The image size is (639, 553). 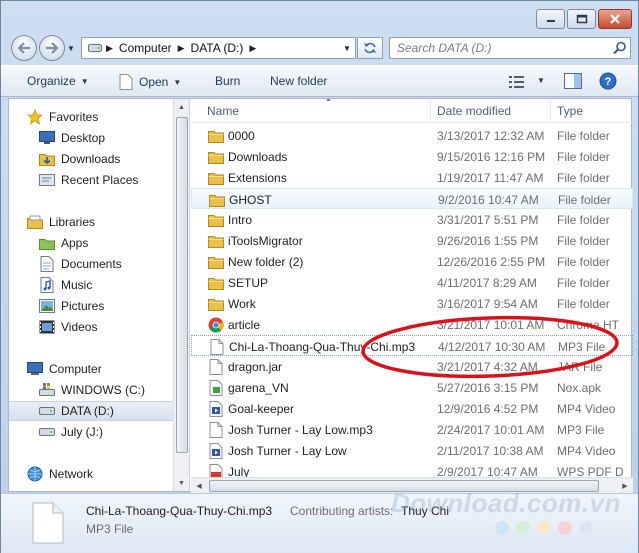 What do you see at coordinates (490, 451) in the screenshot?
I see `file-date: 2/11/2017 10:38 AM` at bounding box center [490, 451].